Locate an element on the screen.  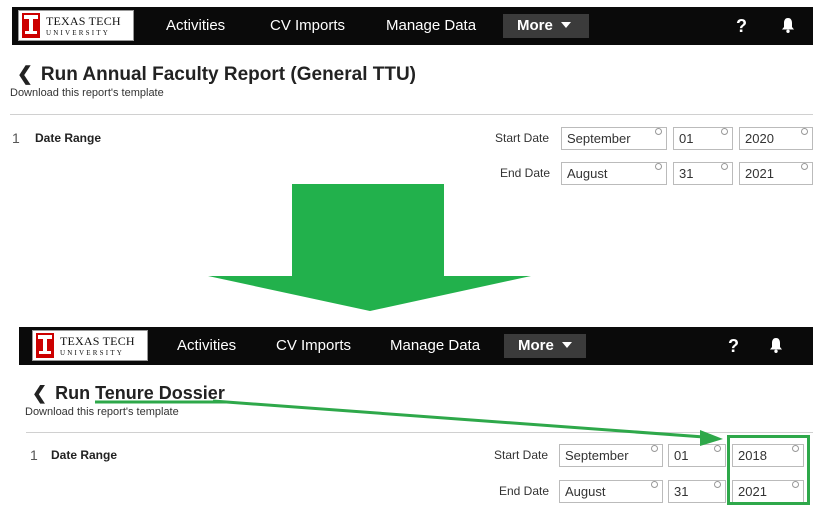
year-highlight-box is located at coordinates (768, 470).